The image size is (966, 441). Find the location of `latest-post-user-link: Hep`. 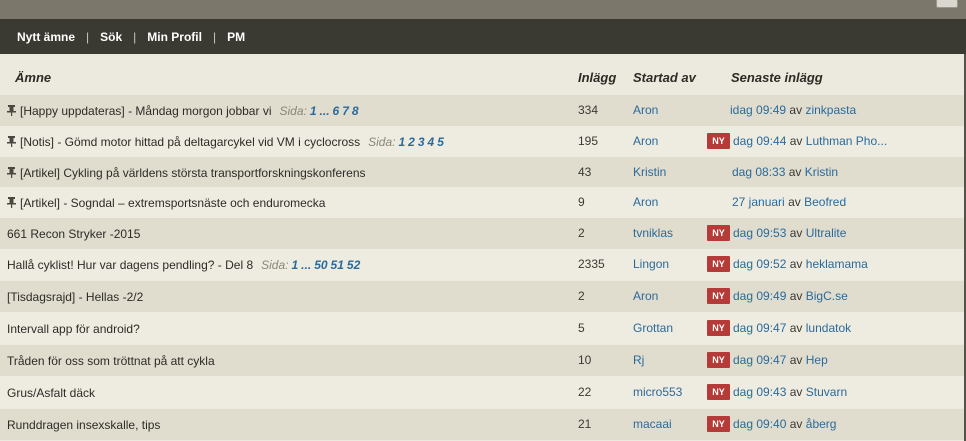

latest-post-user-link: Hep is located at coordinates (817, 360).